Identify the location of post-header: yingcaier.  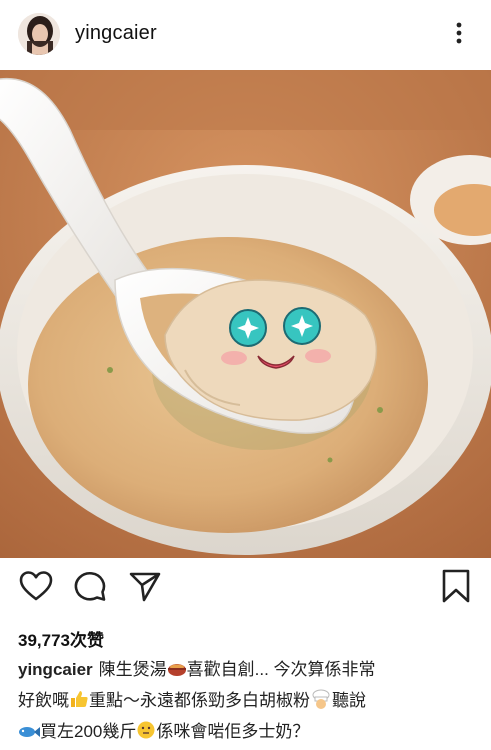
(245, 34).